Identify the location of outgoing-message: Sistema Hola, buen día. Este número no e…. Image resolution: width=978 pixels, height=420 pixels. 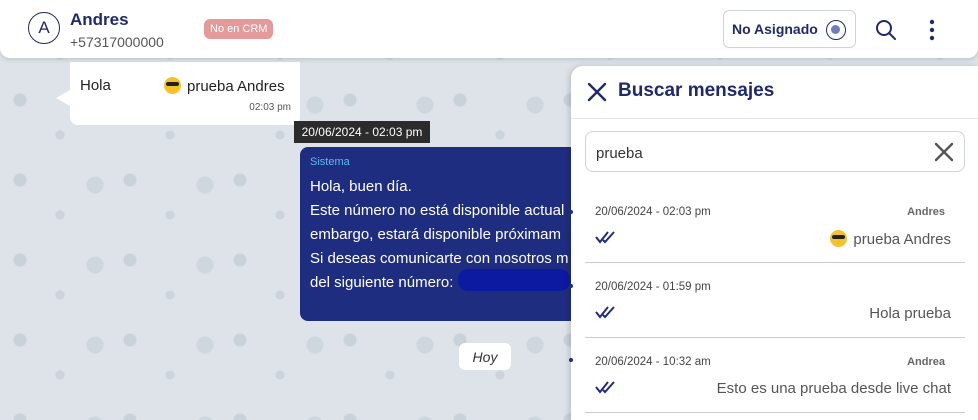
(445, 234).